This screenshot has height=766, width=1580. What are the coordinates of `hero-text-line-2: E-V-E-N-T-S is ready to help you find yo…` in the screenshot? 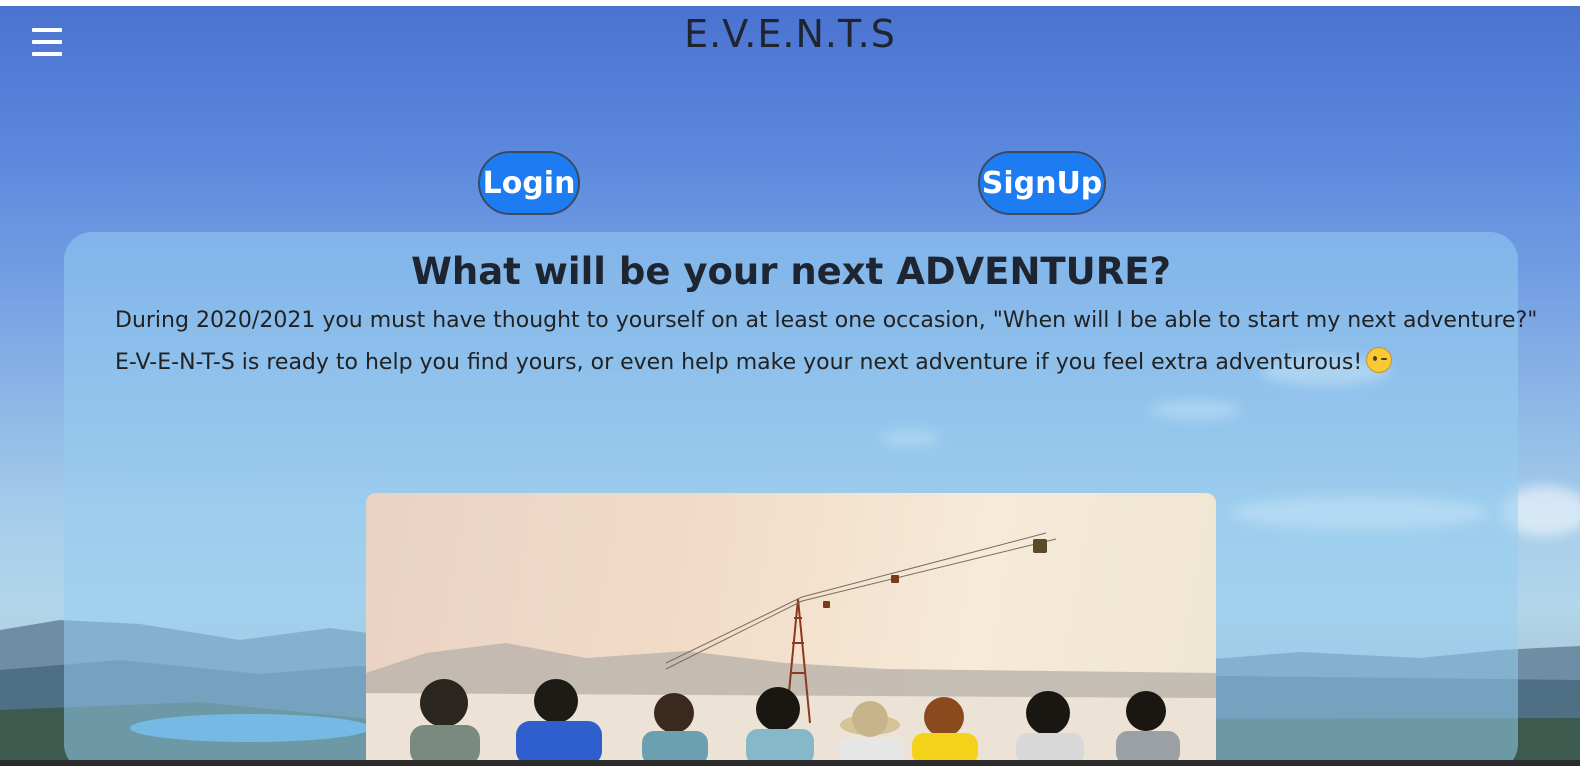 It's located at (805, 359).